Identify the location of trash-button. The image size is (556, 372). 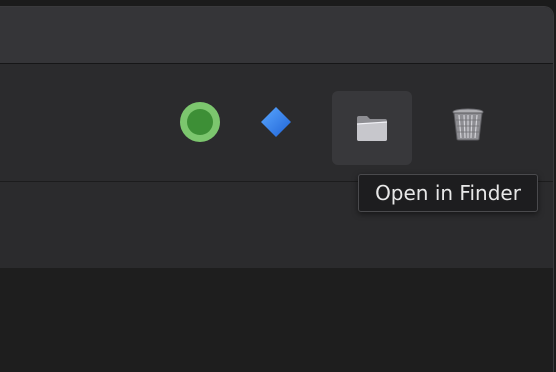
(468, 124).